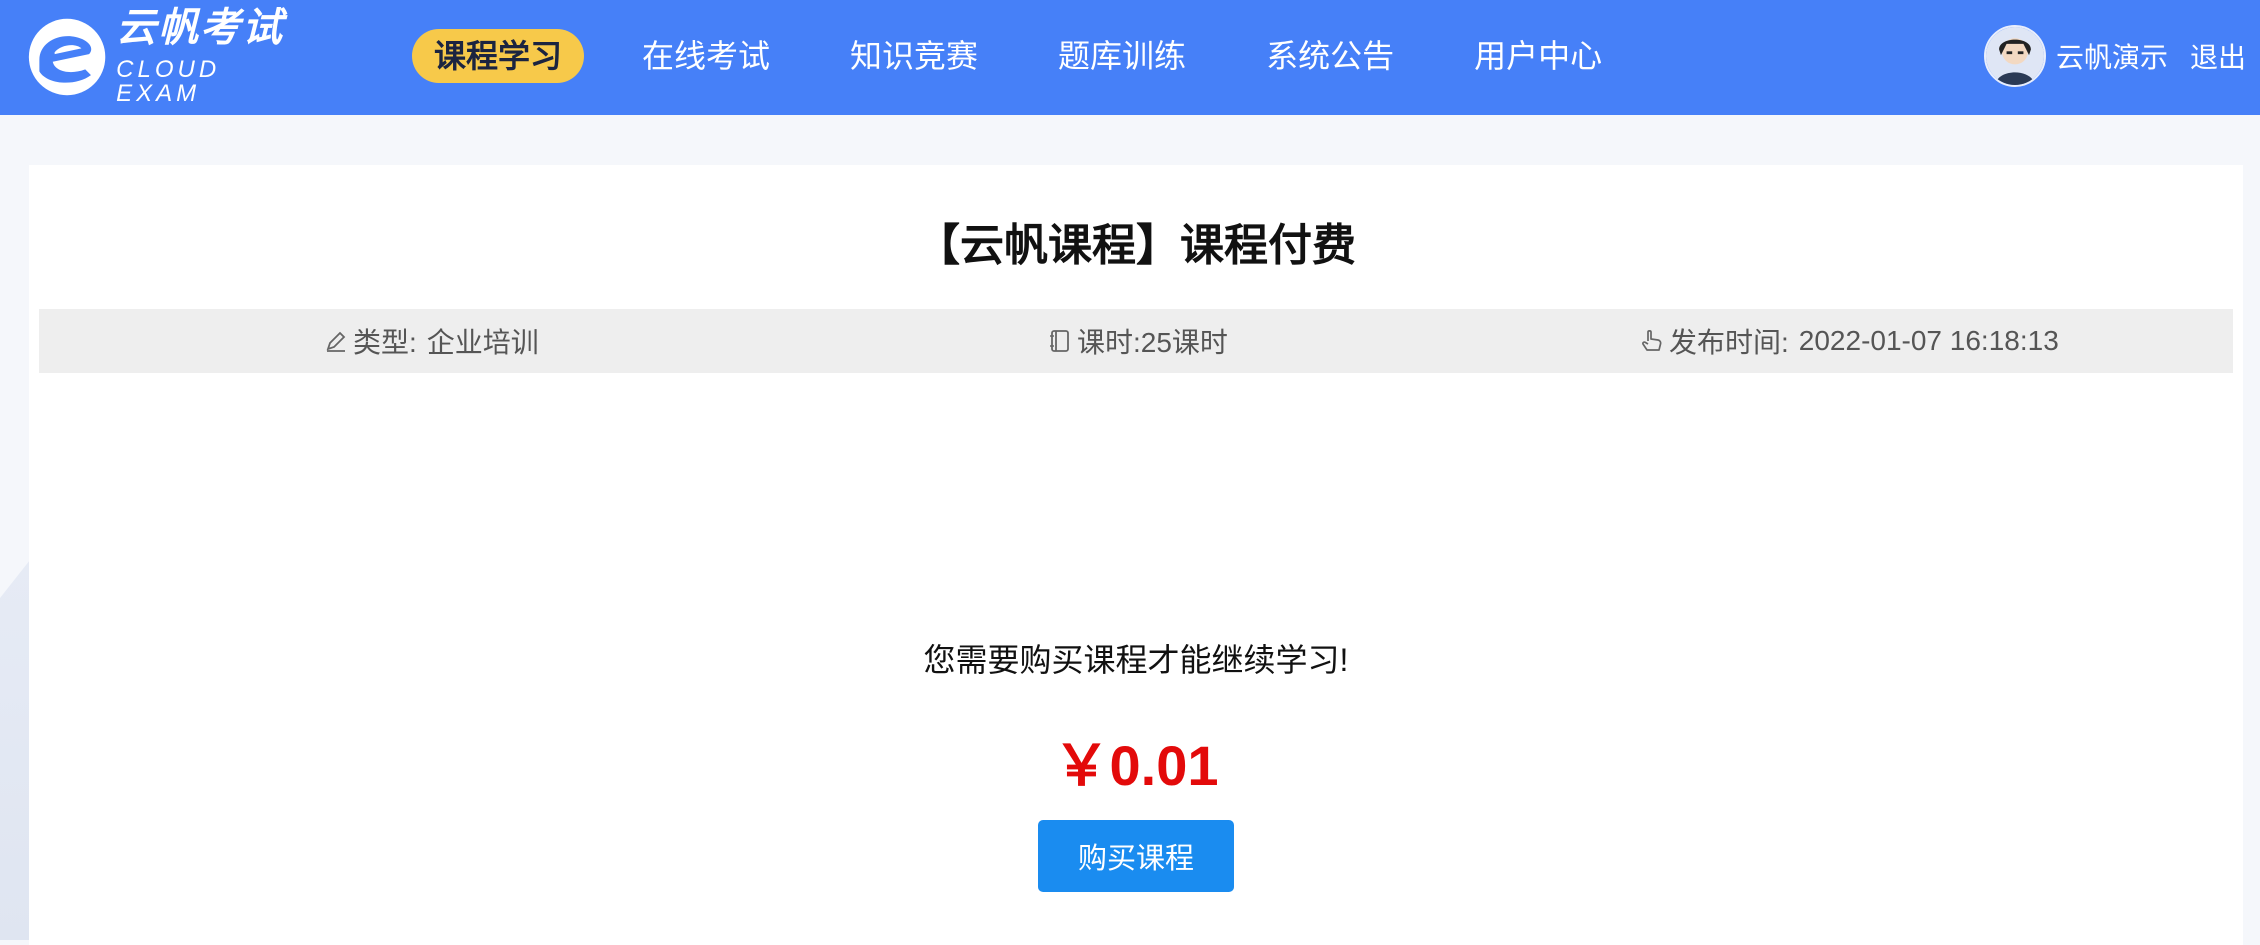 Image resolution: width=2260 pixels, height=945 pixels. What do you see at coordinates (1136, 660) in the screenshot?
I see `purchase-notice: 您需要购买课程才能继续学习!` at bounding box center [1136, 660].